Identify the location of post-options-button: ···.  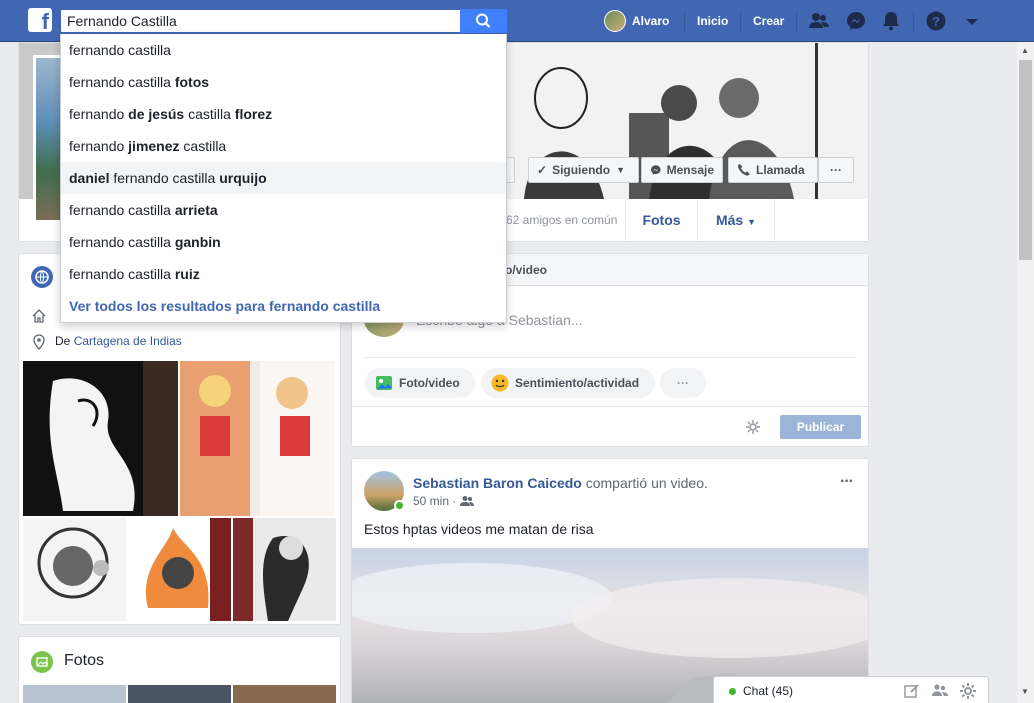
(847, 482).